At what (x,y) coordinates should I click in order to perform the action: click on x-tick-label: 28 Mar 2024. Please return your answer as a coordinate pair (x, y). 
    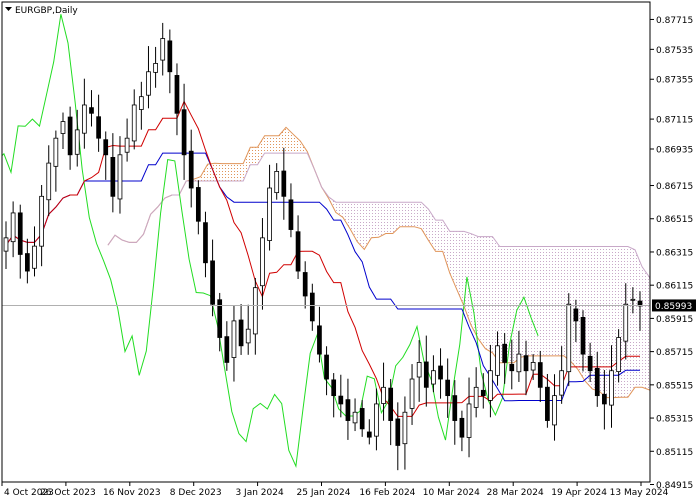
    Looking at the image, I should click on (515, 493).